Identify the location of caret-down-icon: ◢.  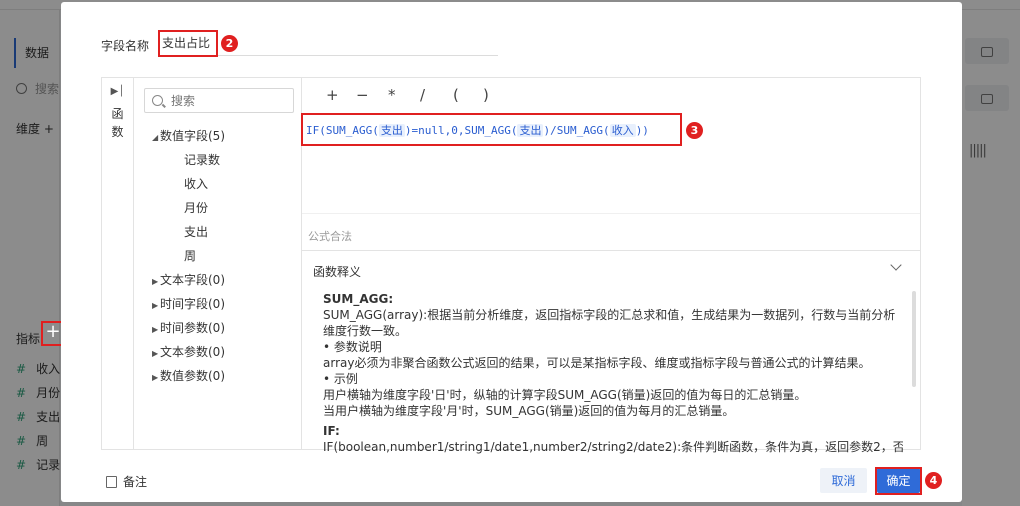
(155, 137).